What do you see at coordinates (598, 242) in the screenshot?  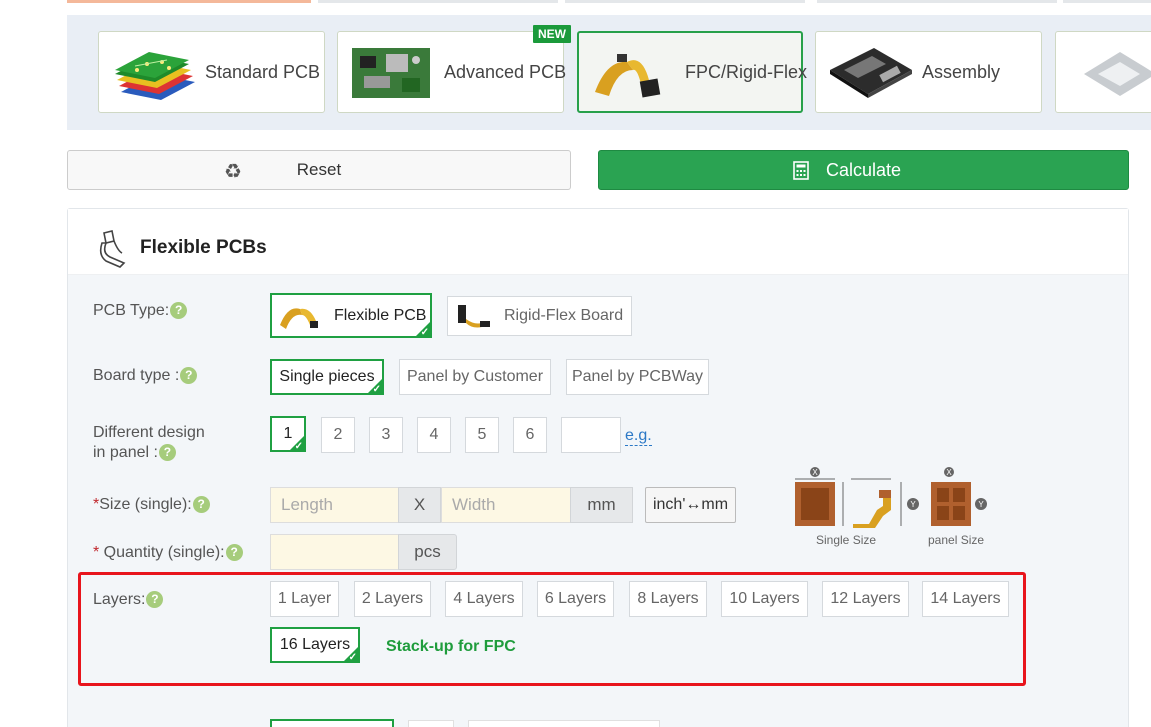 I see `panel-header: Flexible PCBs` at bounding box center [598, 242].